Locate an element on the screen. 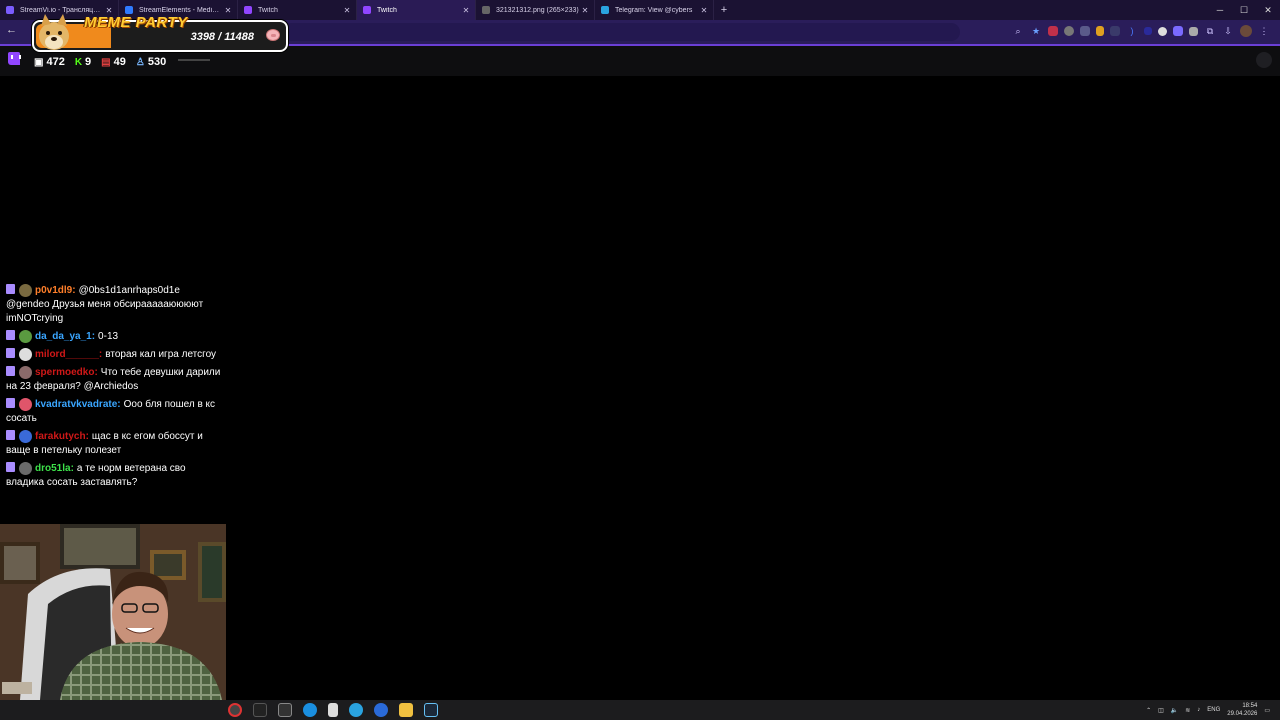  snipping-icon is located at coordinates (285, 710).